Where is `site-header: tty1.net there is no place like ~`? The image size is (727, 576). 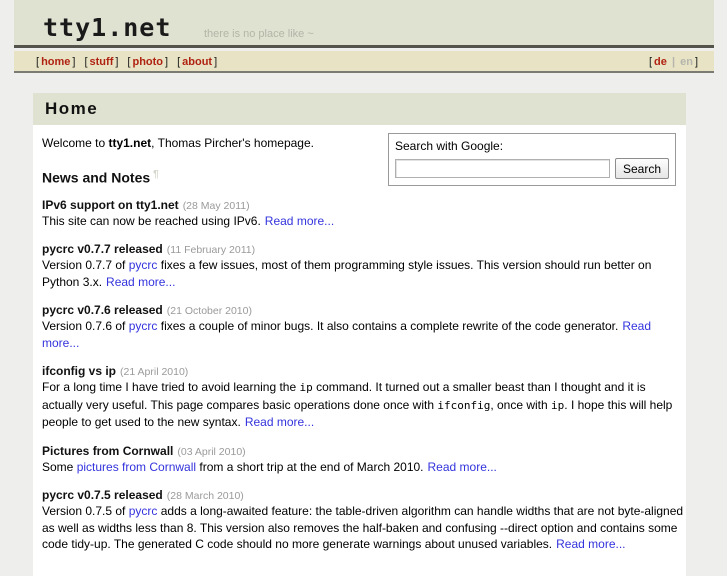 site-header: tty1.net there is no place like ~ is located at coordinates (364, 24).